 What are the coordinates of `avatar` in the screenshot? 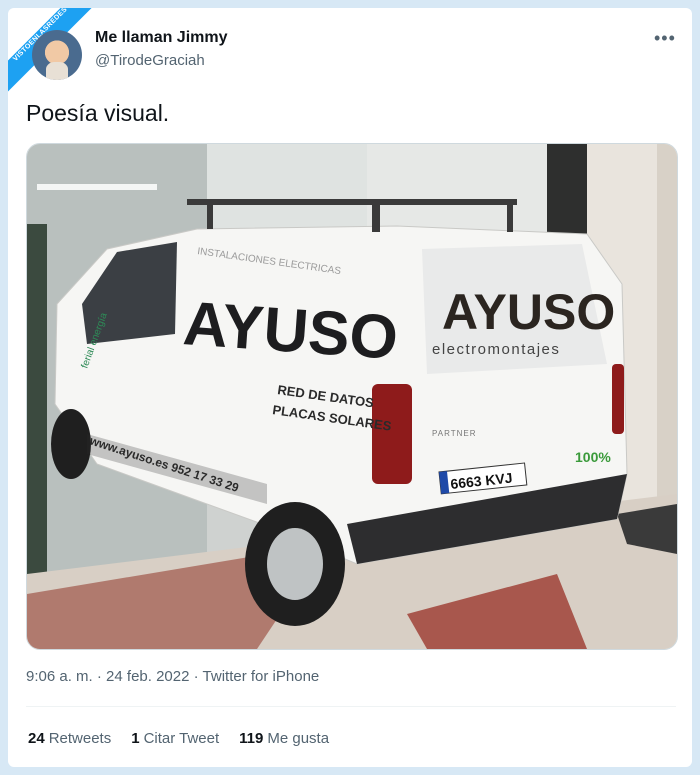 It's located at (57, 55).